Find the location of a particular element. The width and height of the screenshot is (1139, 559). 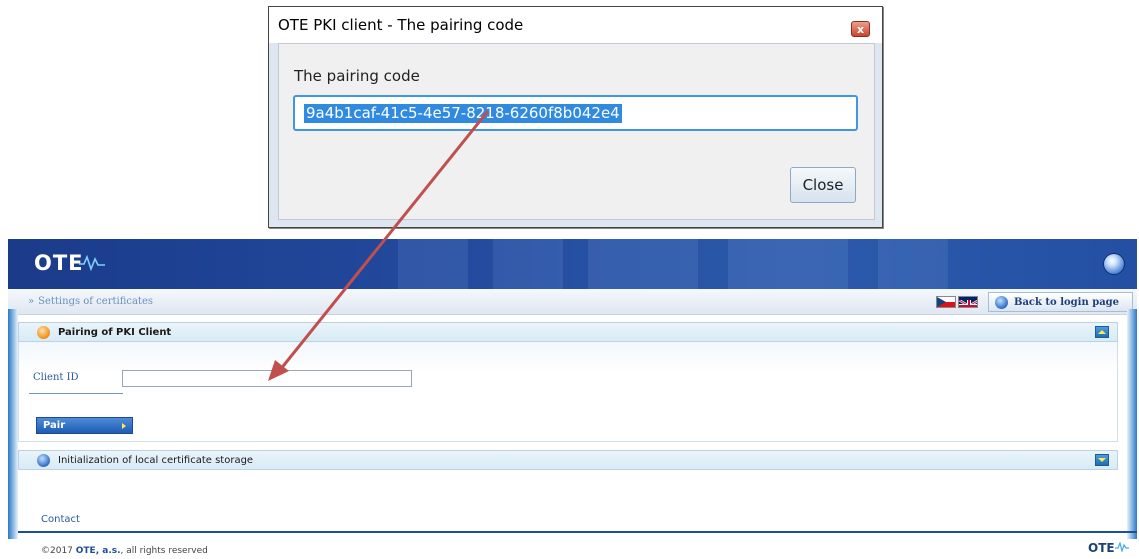

footer-divider is located at coordinates (577, 532).